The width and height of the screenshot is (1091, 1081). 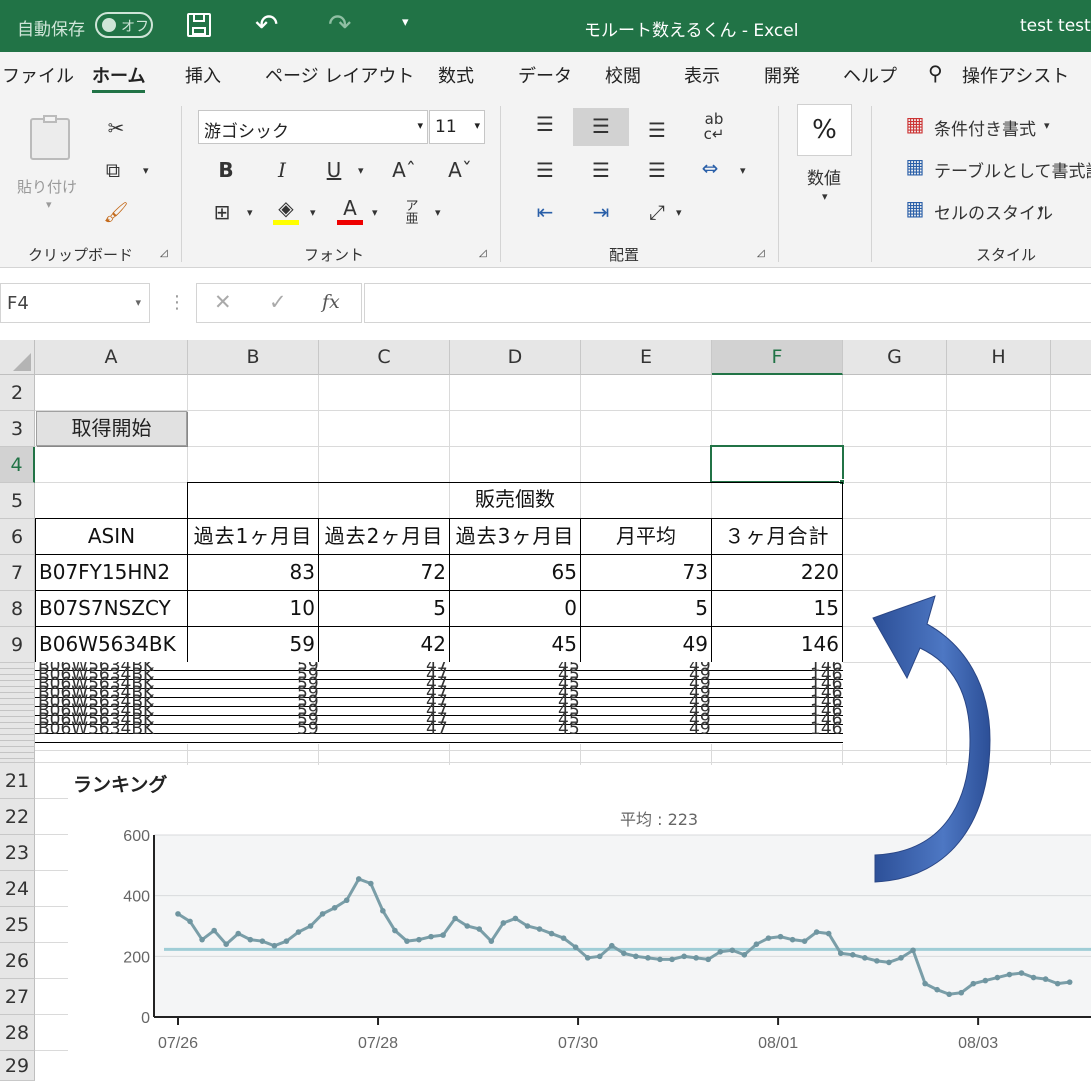 What do you see at coordinates (646, 357) in the screenshot?
I see `column-header-e: E` at bounding box center [646, 357].